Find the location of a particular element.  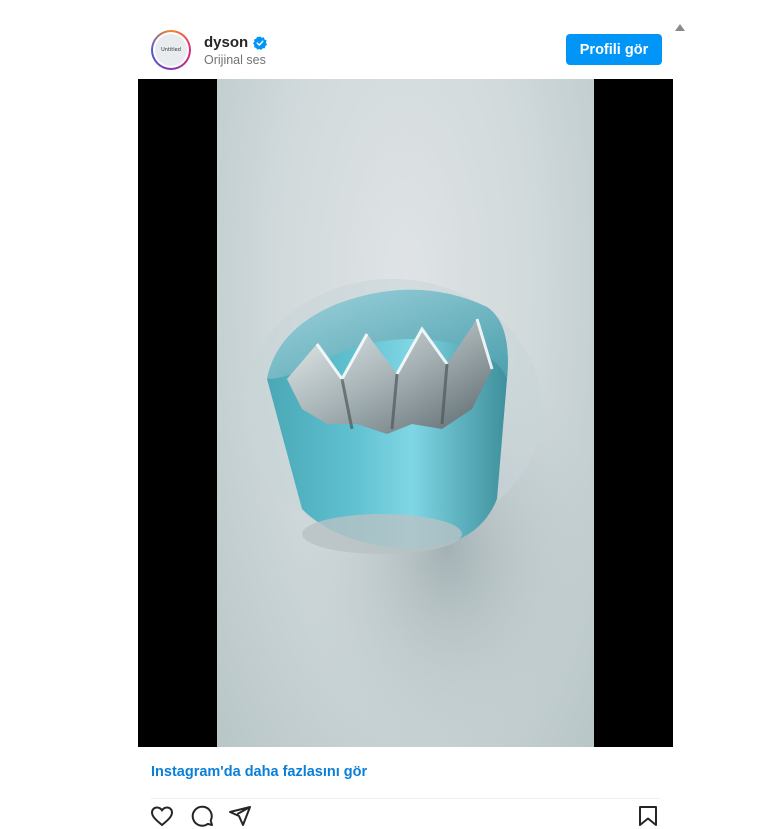

username: dyson is located at coordinates (226, 42).